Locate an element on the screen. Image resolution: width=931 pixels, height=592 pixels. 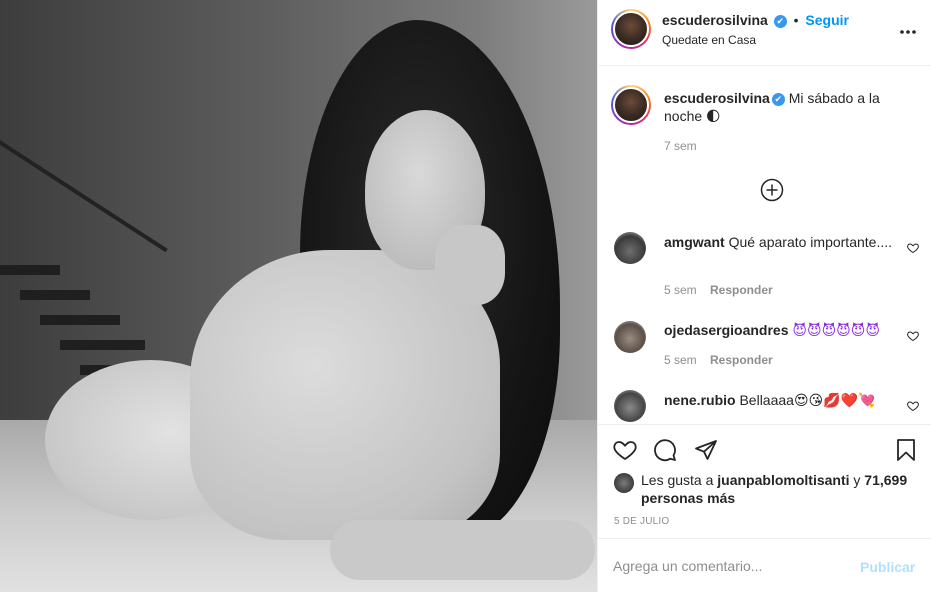
post-location: Quedate en Casa is located at coordinates (709, 40).